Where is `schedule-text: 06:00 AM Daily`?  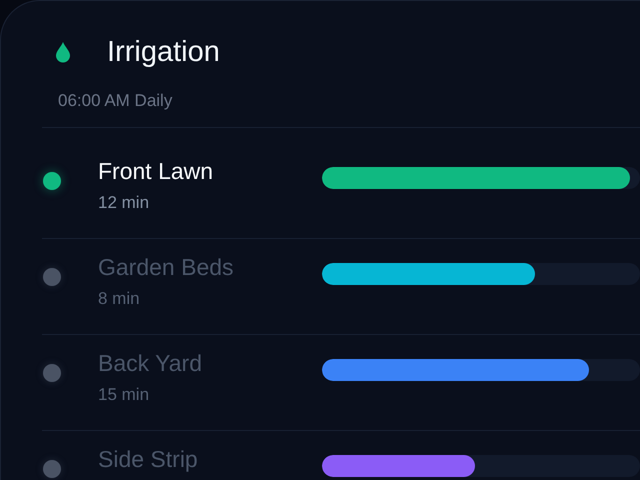
schedule-text: 06:00 AM Daily is located at coordinates (116, 101).